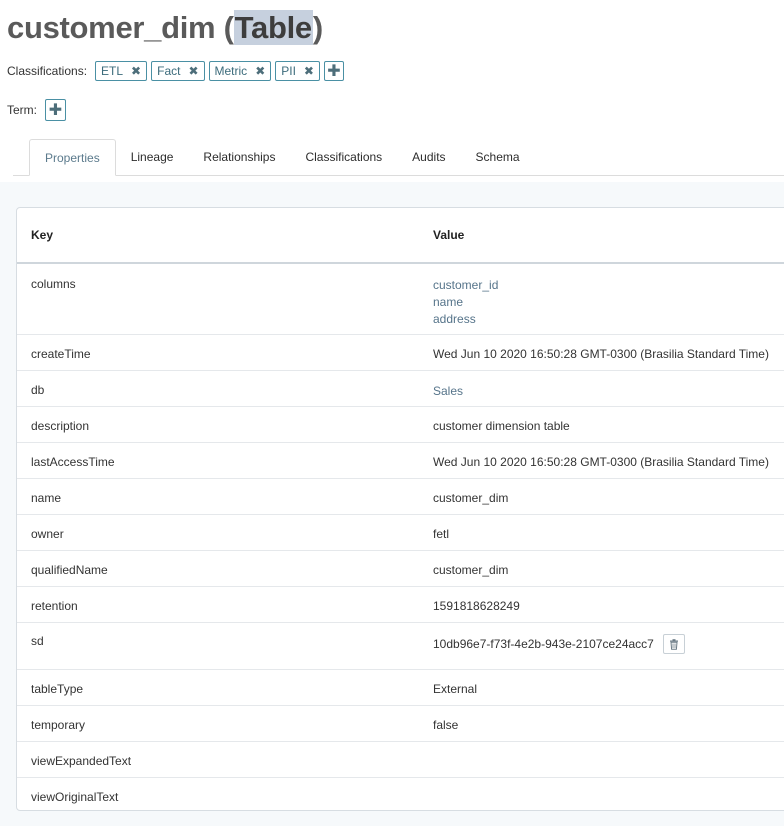 The height and width of the screenshot is (826, 784). What do you see at coordinates (608, 319) in the screenshot?
I see `column-link: address` at bounding box center [608, 319].